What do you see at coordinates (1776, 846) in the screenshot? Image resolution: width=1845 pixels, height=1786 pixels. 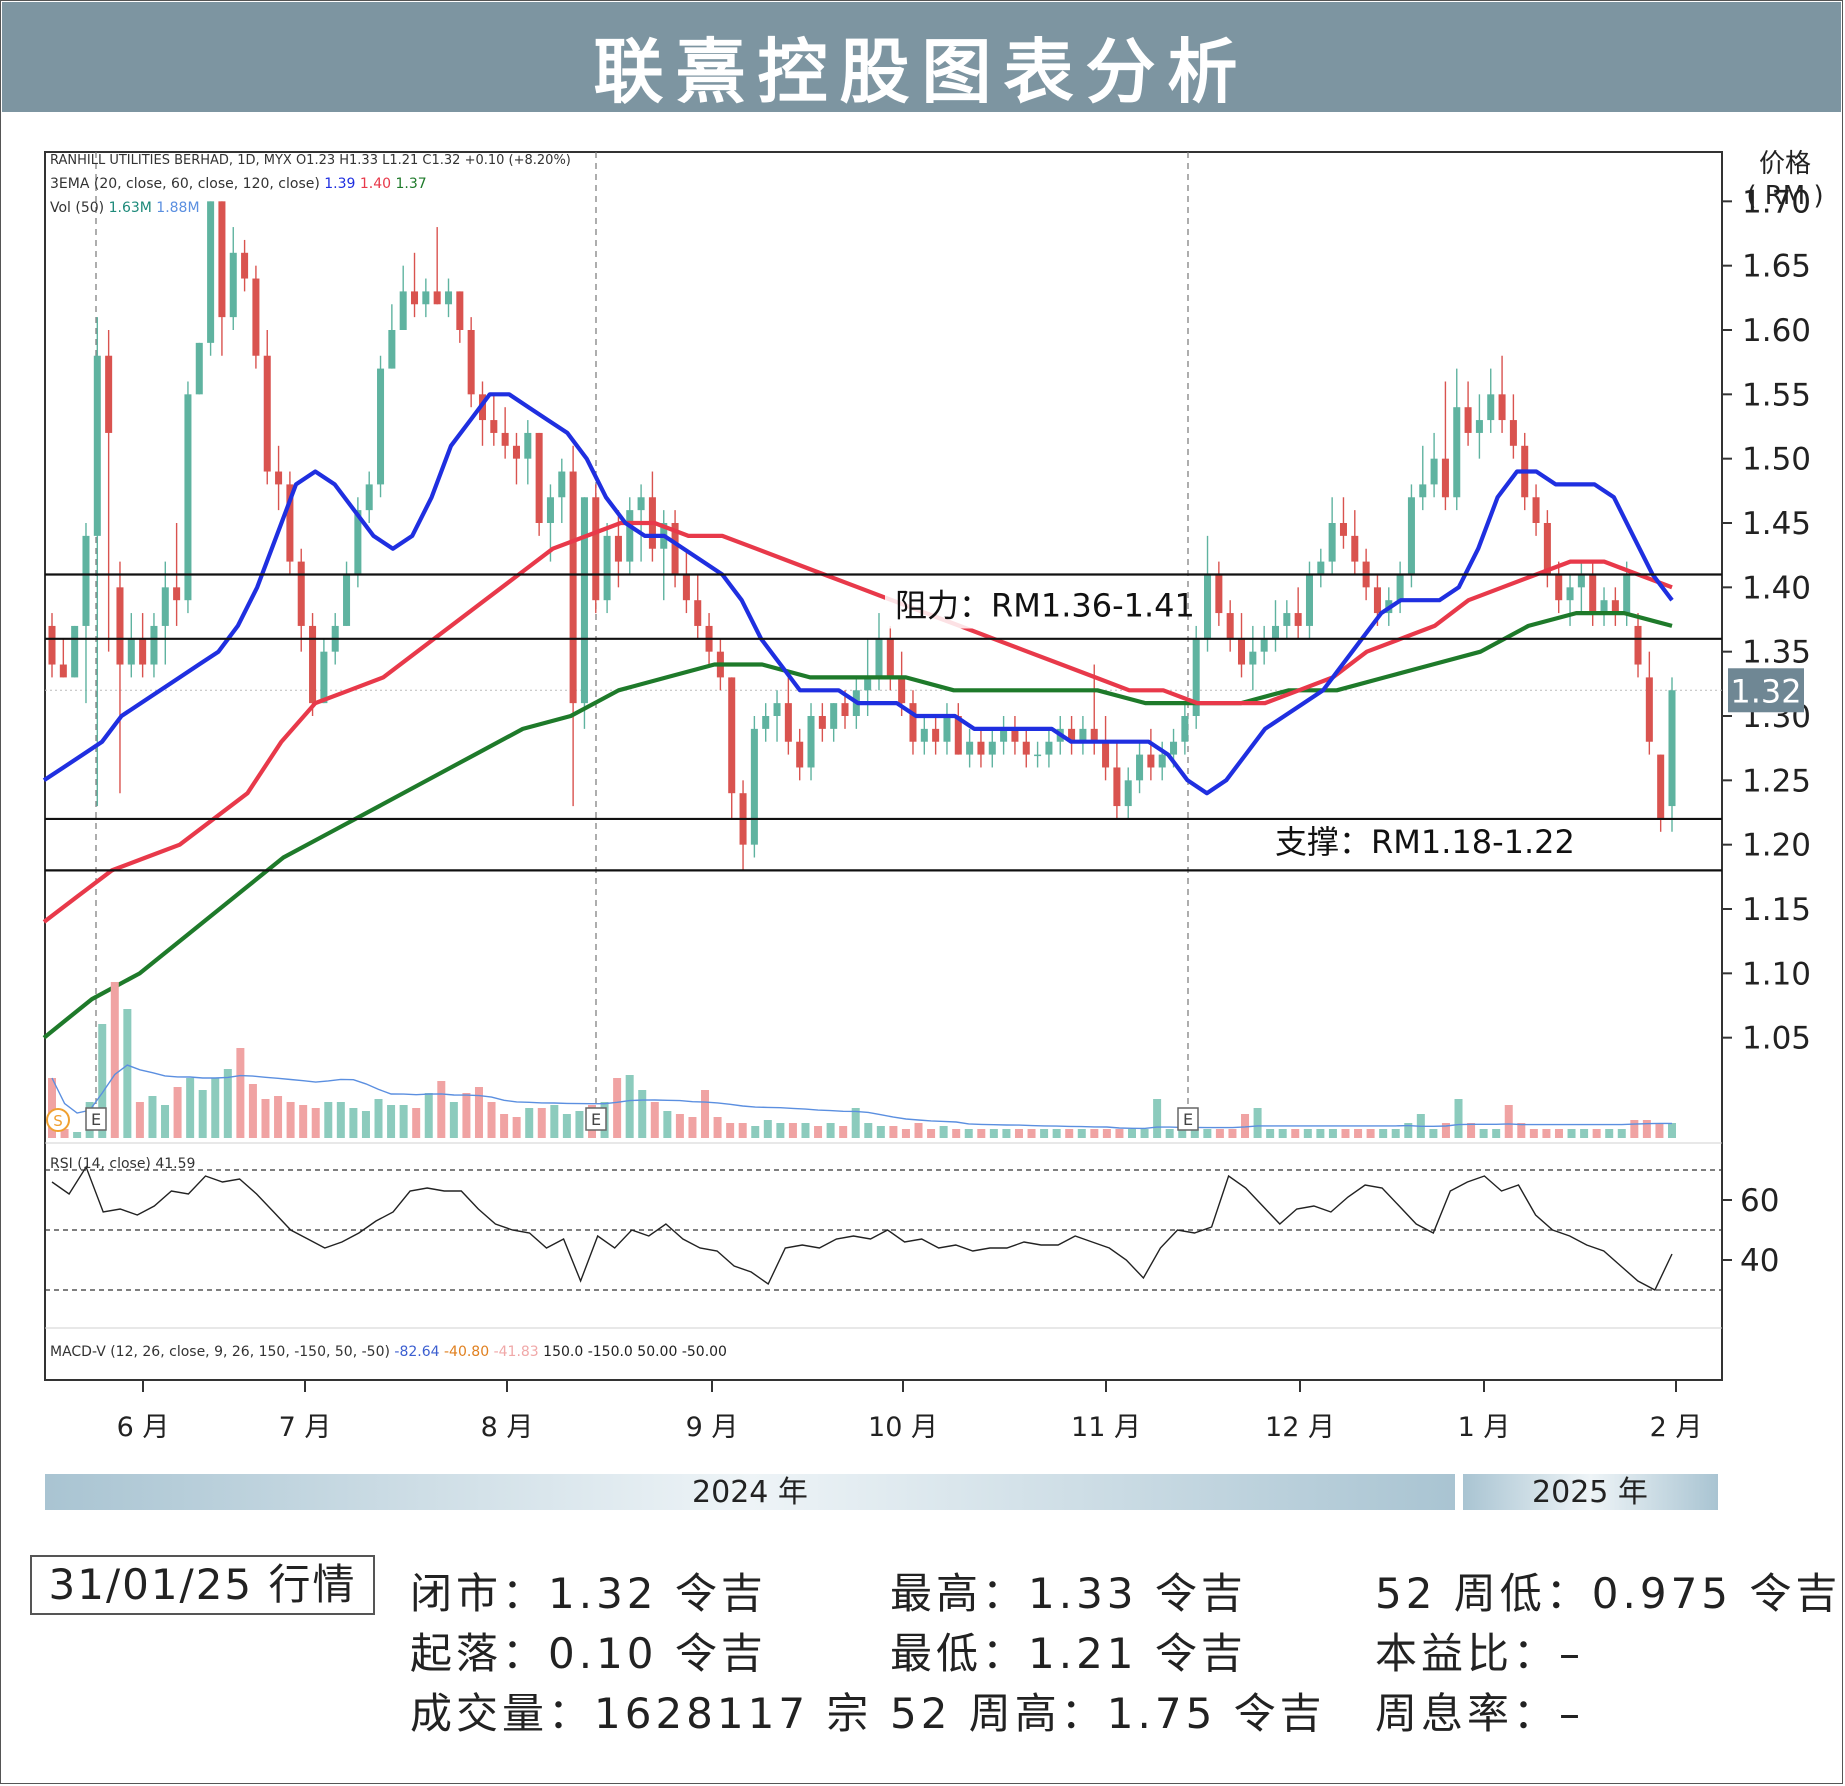 I see `y-tick-label: 1.20` at bounding box center [1776, 846].